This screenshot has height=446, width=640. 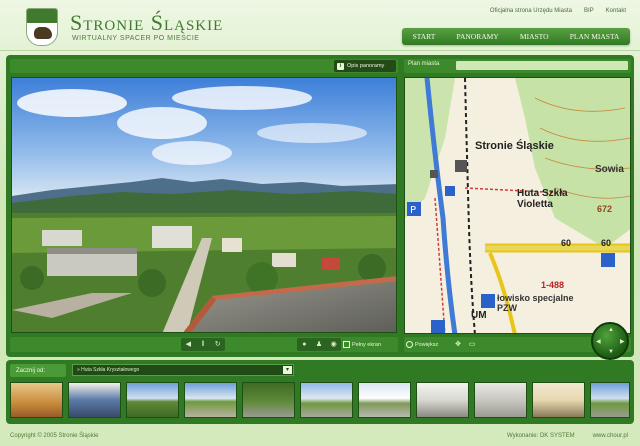 What do you see at coordinates (622, 341) in the screenshot?
I see `arrow-right-icon: ▶` at bounding box center [622, 341].